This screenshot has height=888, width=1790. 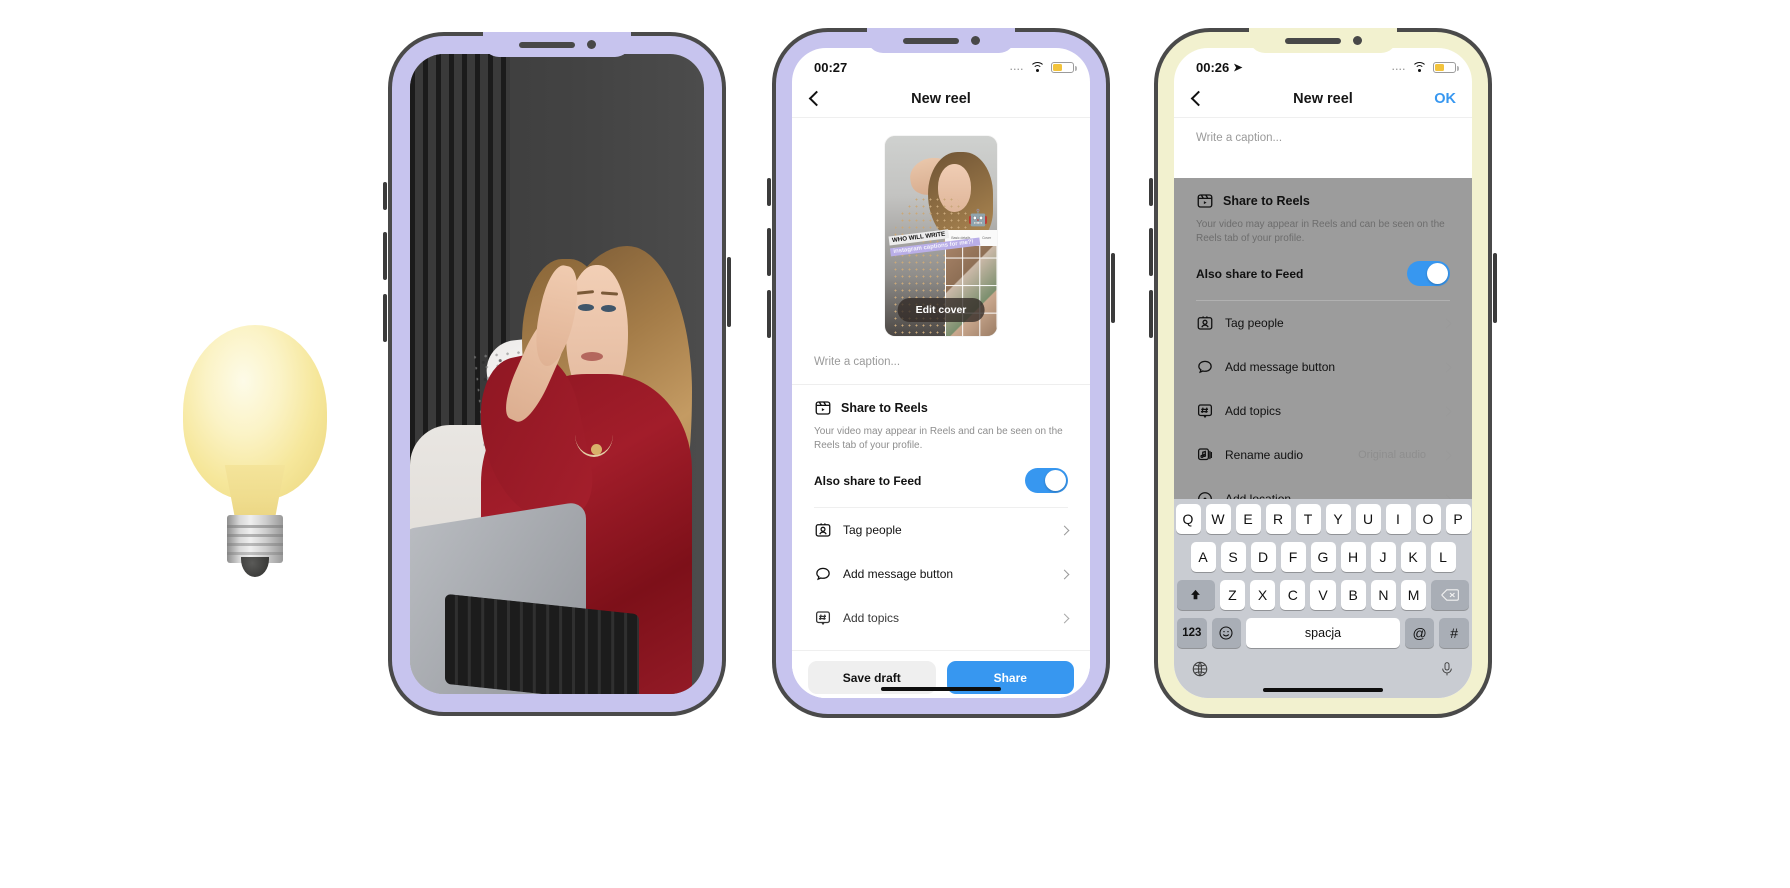 What do you see at coordinates (1323, 557) in the screenshot?
I see `key-g: G` at bounding box center [1323, 557].